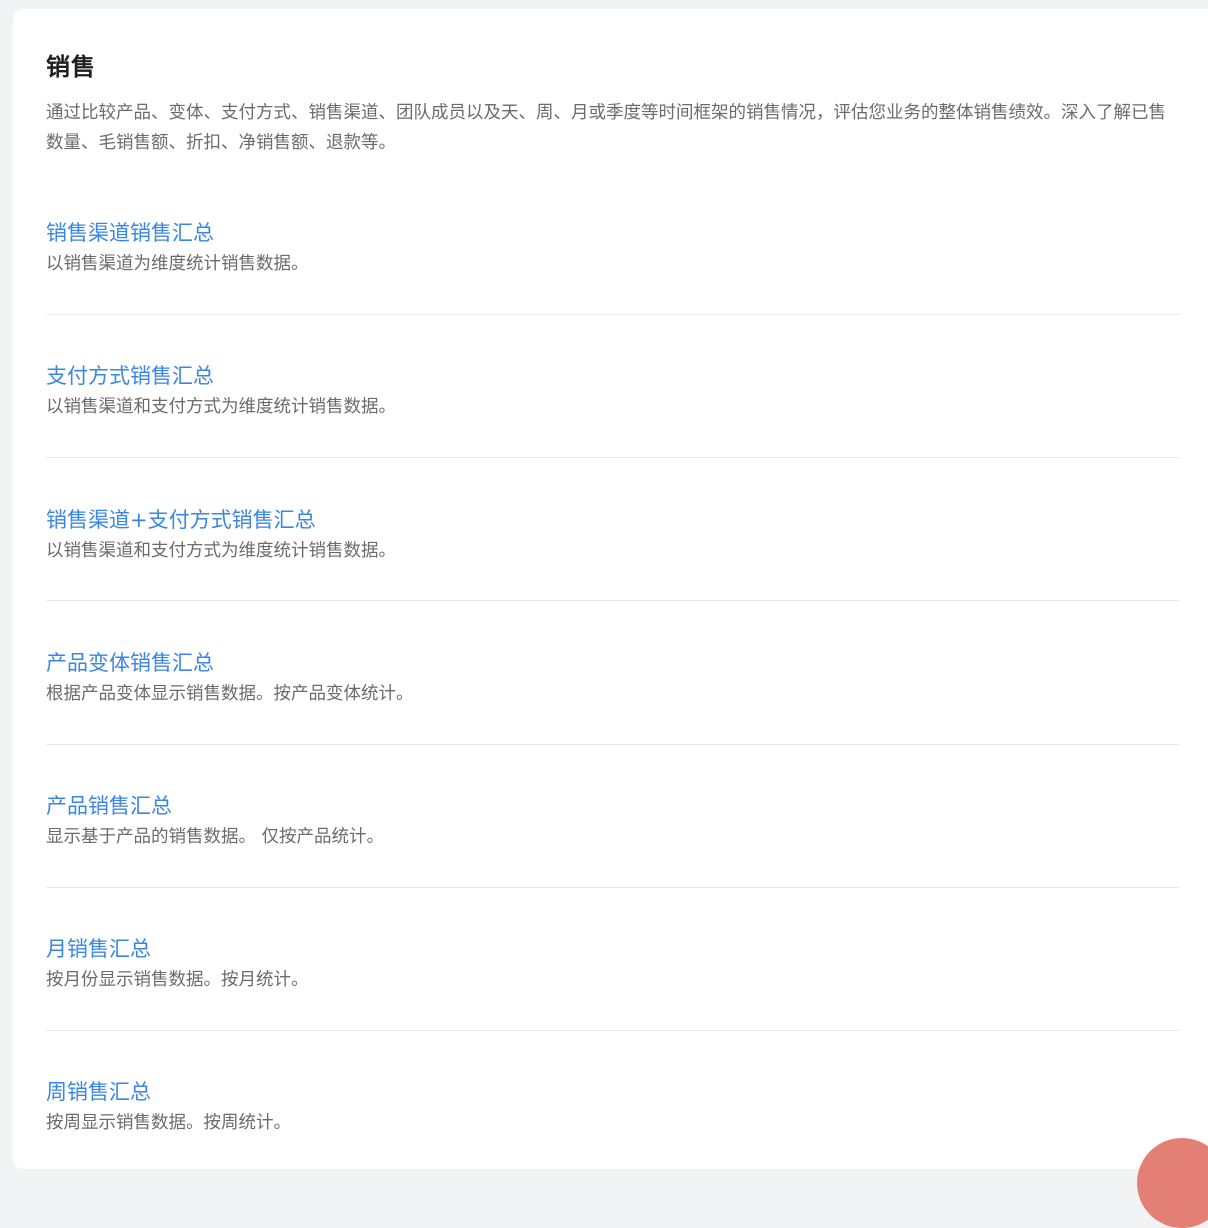 The height and width of the screenshot is (1228, 1208). I want to click on report-link-product-variant: 产品变体销售汇总, so click(613, 663).